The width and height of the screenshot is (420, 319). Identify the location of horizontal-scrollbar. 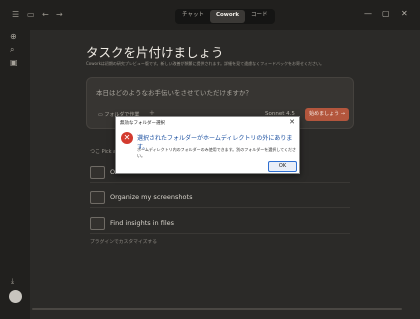
(217, 309).